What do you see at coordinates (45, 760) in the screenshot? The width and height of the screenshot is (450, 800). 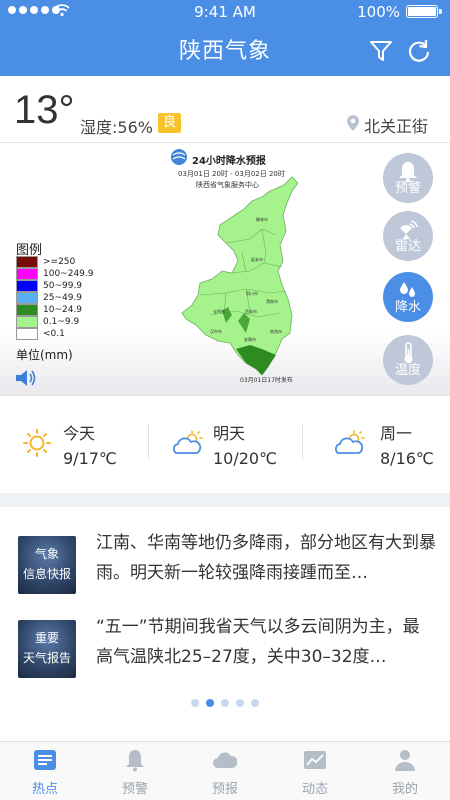 I see `news-icon` at bounding box center [45, 760].